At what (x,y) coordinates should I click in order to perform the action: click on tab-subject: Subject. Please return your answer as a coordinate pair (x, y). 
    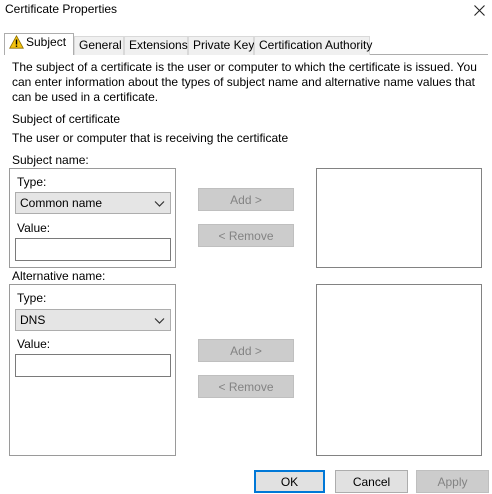
    Looking at the image, I should click on (39, 44).